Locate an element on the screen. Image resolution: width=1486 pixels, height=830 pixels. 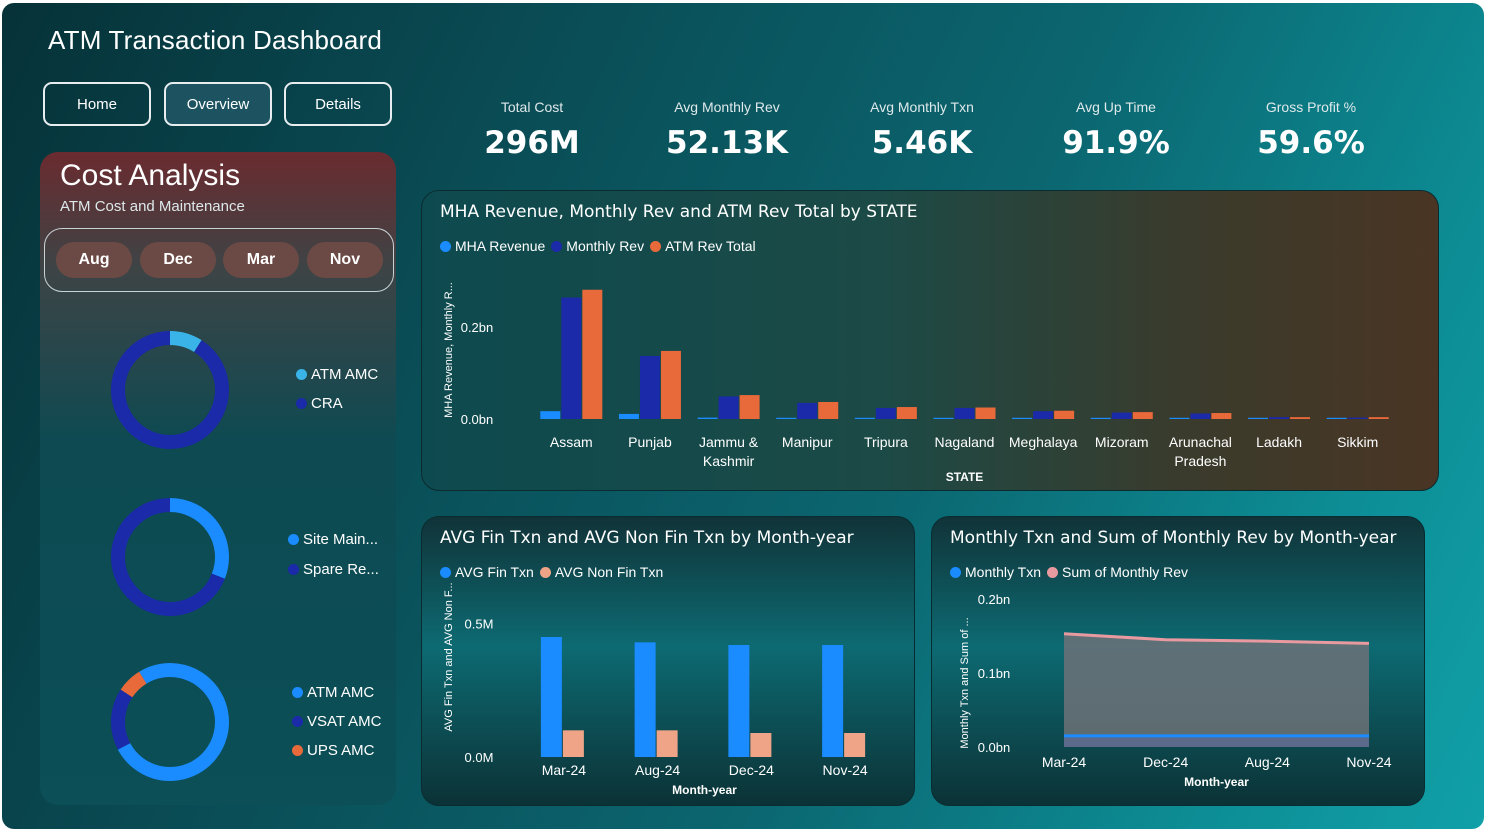
kpi-avg-monthly-txn: Avg Monthly Txn 5.46K is located at coordinates (922, 130).